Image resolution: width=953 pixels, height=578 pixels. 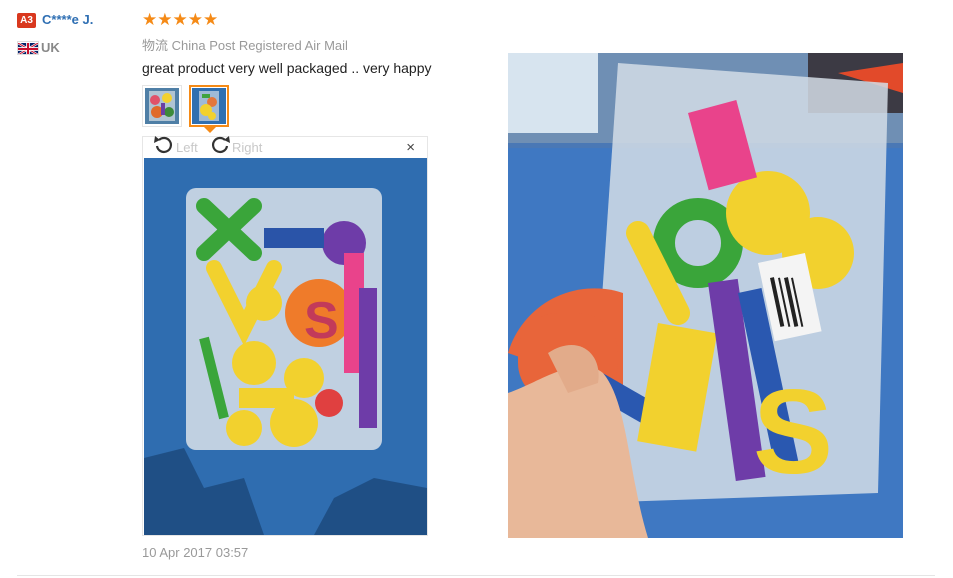 What do you see at coordinates (164, 147) in the screenshot?
I see `rotate-left-icon` at bounding box center [164, 147].